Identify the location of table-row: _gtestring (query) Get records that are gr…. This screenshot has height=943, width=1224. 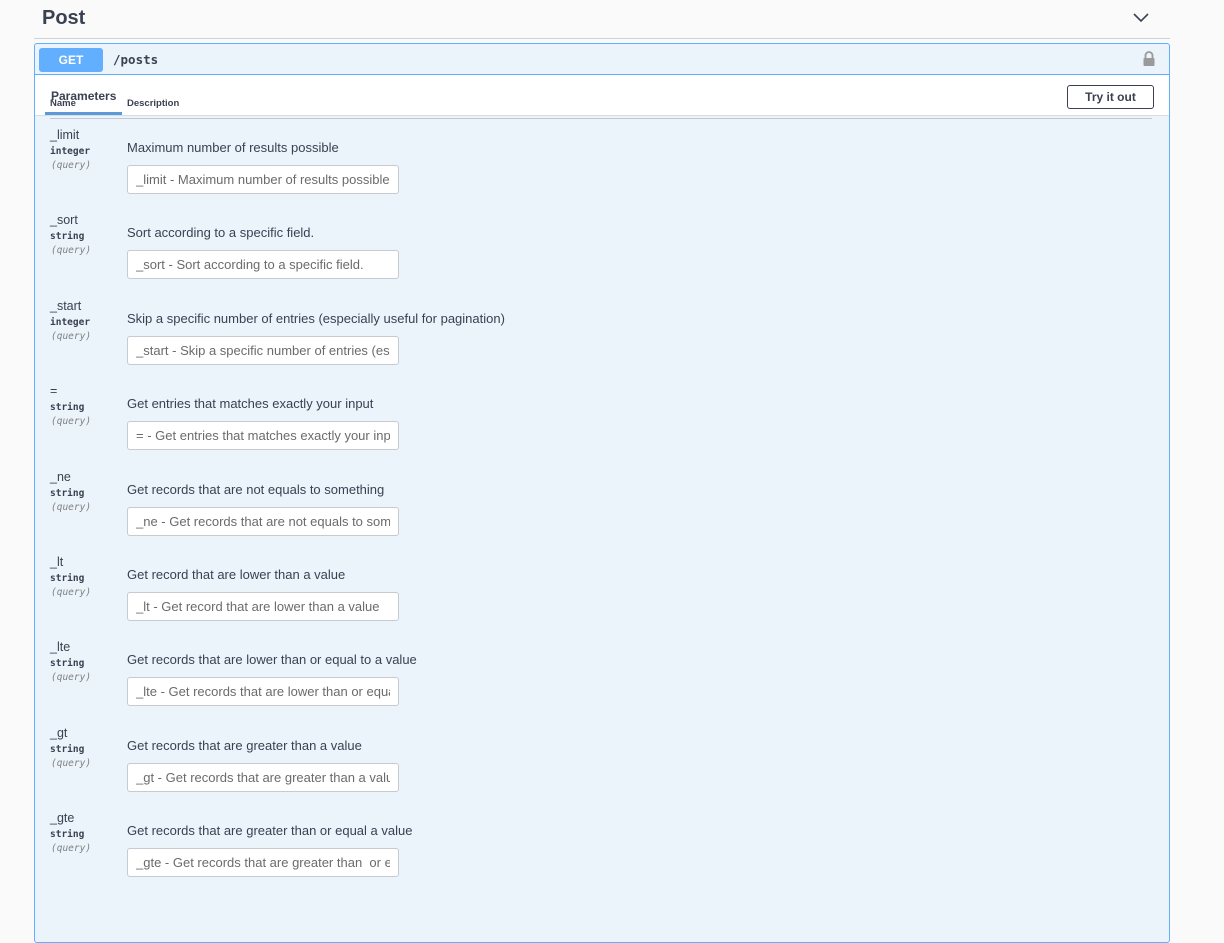
(601, 844).